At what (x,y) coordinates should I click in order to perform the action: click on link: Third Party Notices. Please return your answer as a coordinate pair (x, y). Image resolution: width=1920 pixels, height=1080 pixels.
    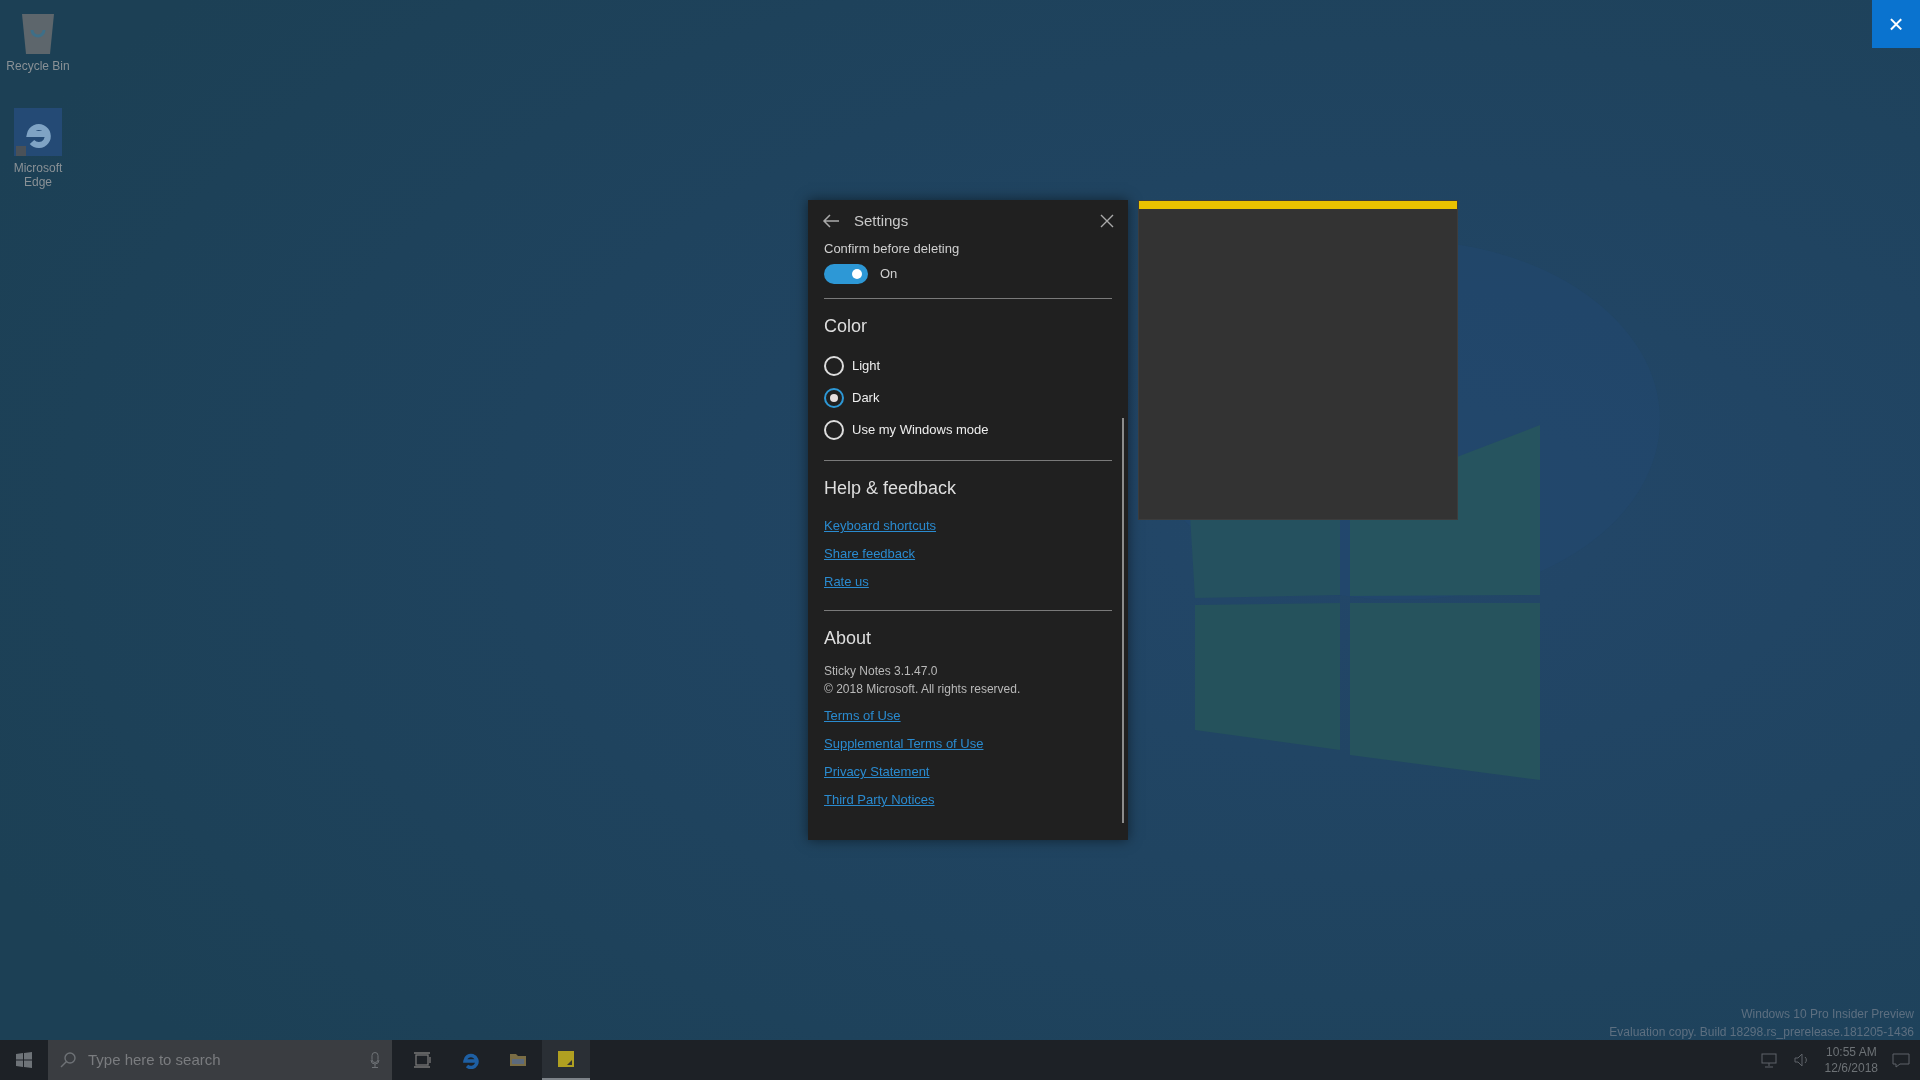
    Looking at the image, I should click on (879, 800).